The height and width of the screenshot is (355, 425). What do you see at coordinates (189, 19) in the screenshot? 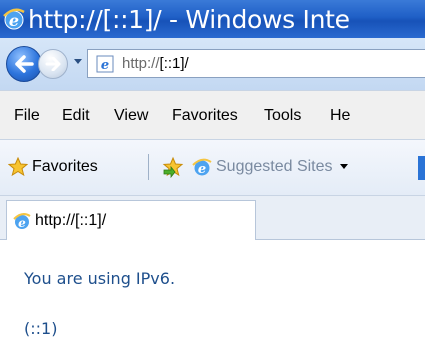
I see `window-title: http://[::1]/ - Windows Inte` at bounding box center [189, 19].